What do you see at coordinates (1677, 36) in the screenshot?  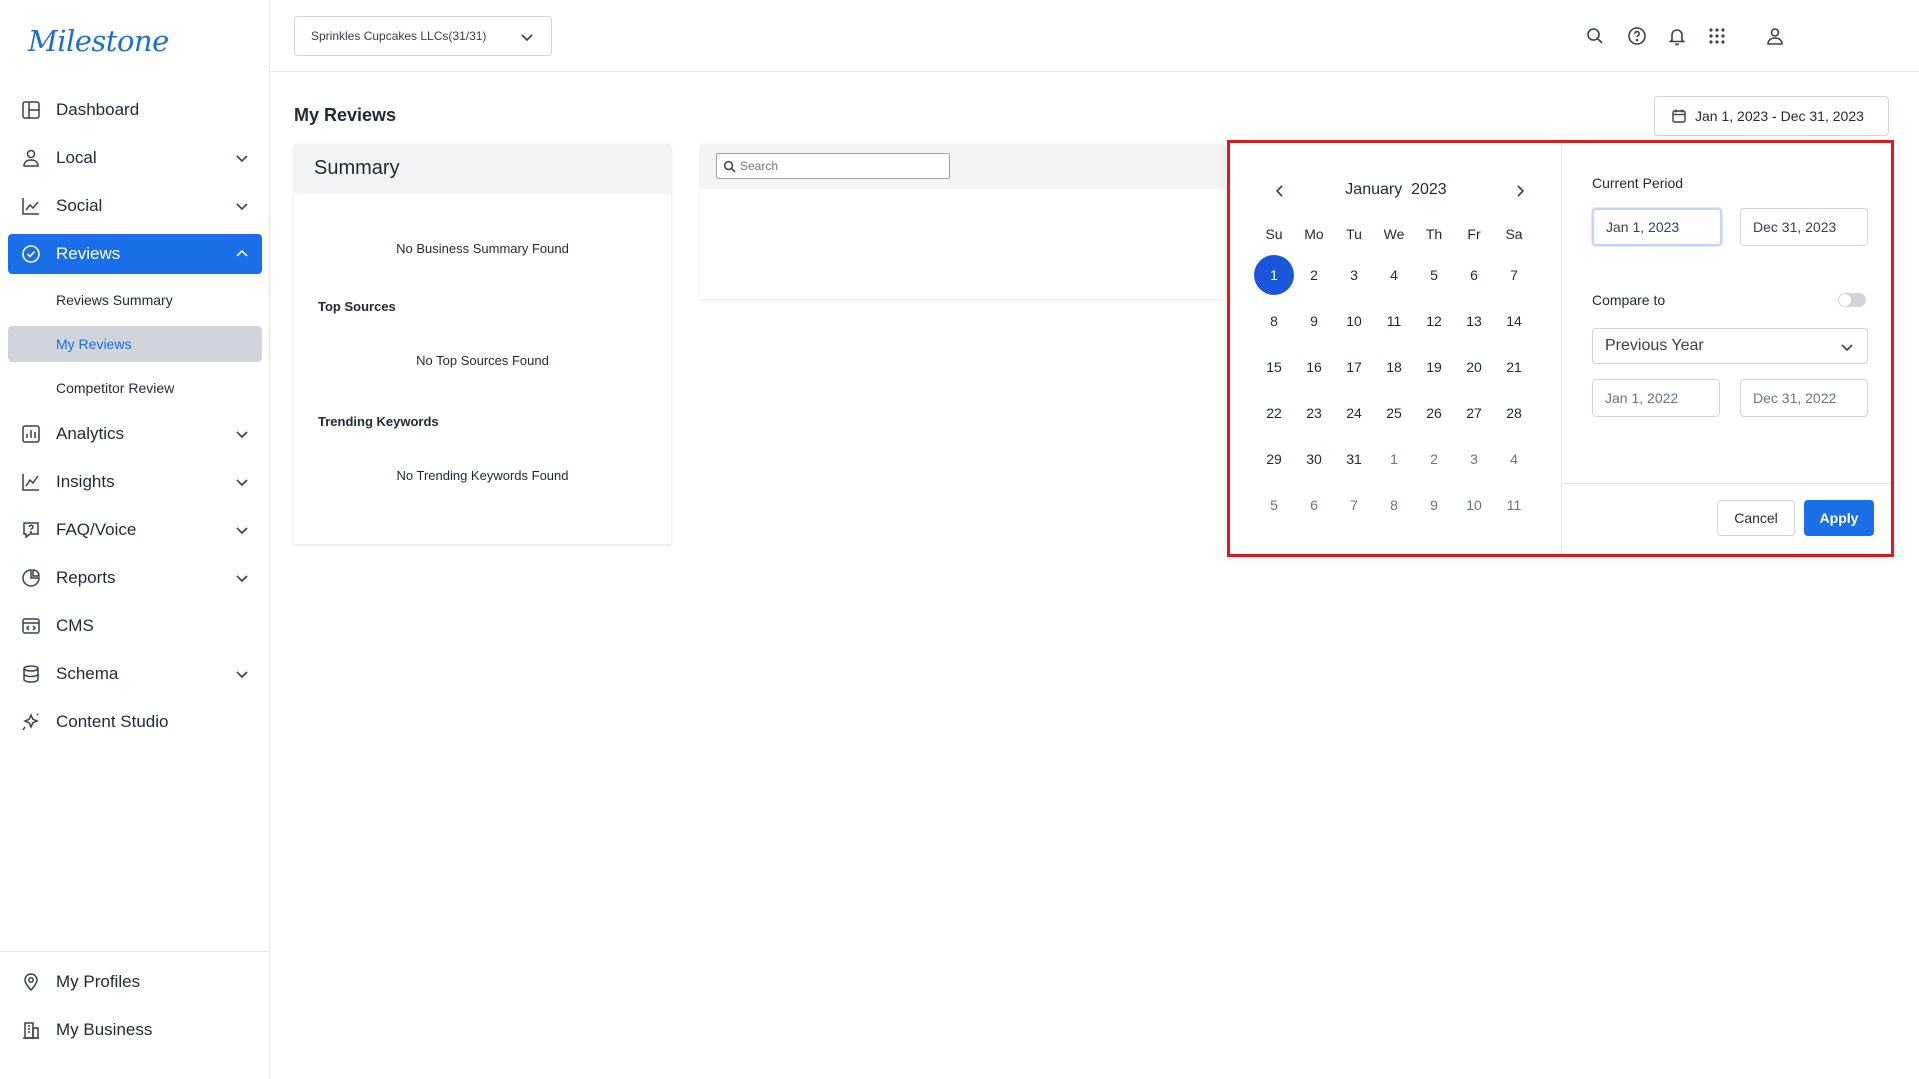 I see `bell-icon` at bounding box center [1677, 36].